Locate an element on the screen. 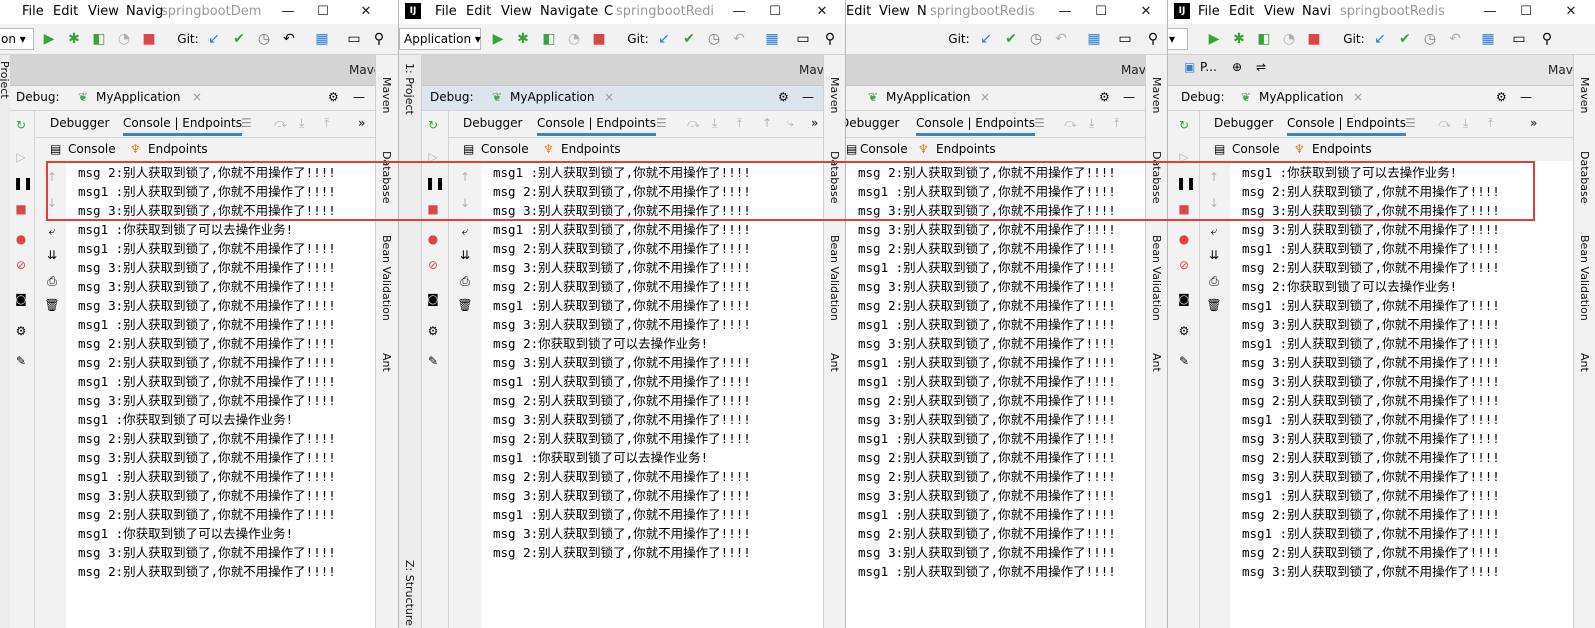 The height and width of the screenshot is (628, 1595). gear-icon: ⚙ is located at coordinates (1501, 97).